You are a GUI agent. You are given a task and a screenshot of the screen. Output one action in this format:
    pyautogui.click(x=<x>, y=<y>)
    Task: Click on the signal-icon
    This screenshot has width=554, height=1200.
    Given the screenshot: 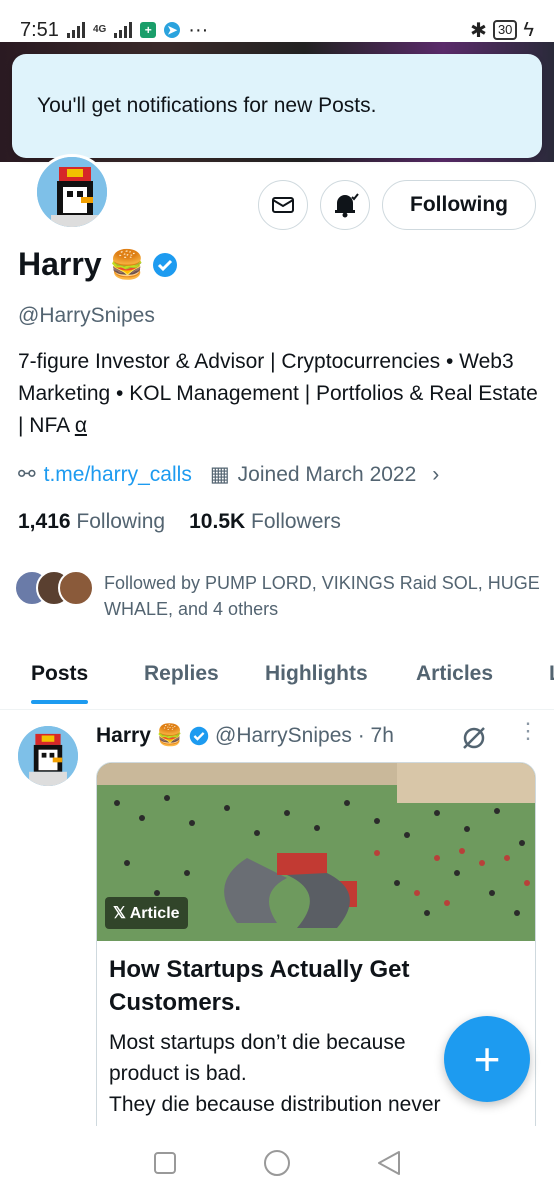 What is the action you would take?
    pyautogui.click(x=75, y=30)
    